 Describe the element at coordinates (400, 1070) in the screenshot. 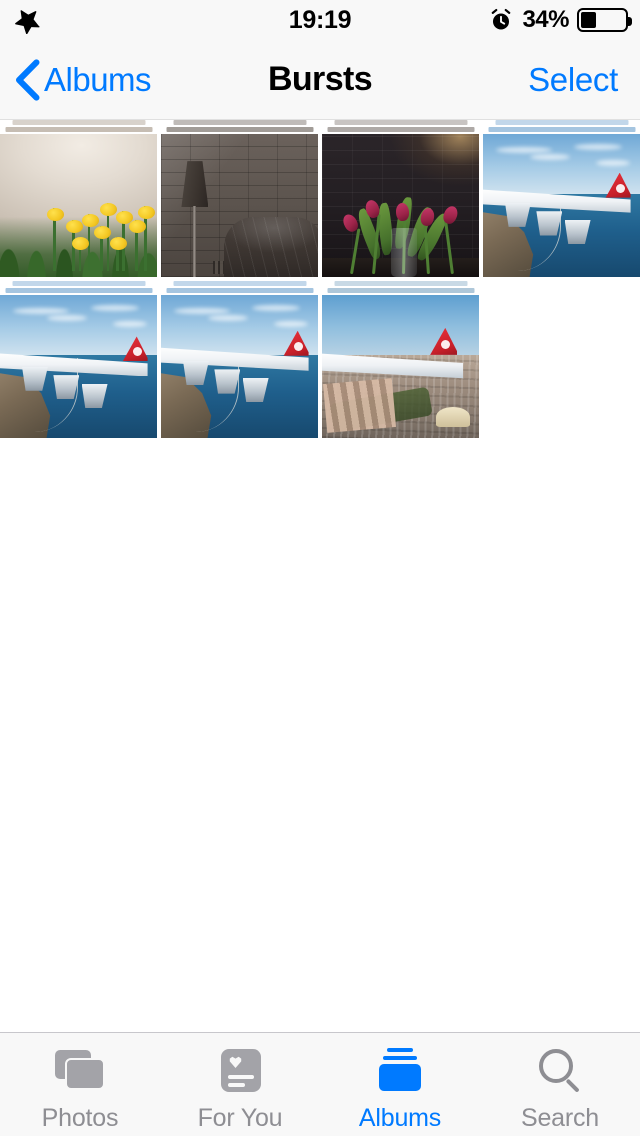

I see `albums-icon` at that location.